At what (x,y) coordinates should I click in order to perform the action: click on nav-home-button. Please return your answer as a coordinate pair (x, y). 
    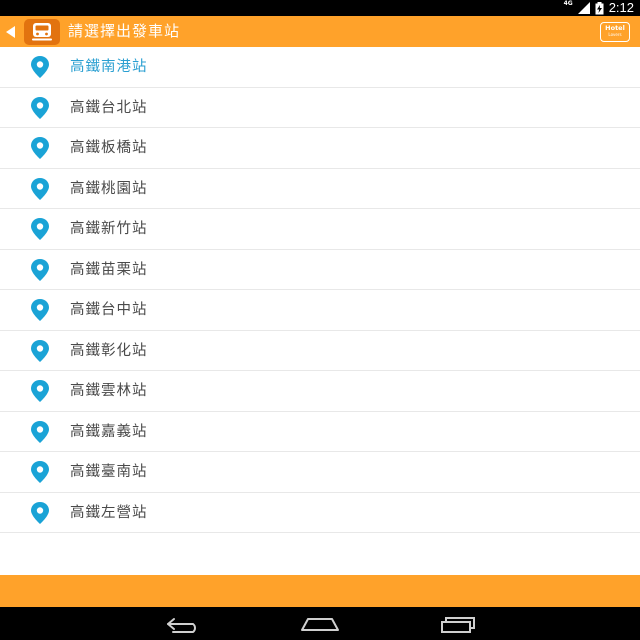
    Looking at the image, I should click on (320, 624).